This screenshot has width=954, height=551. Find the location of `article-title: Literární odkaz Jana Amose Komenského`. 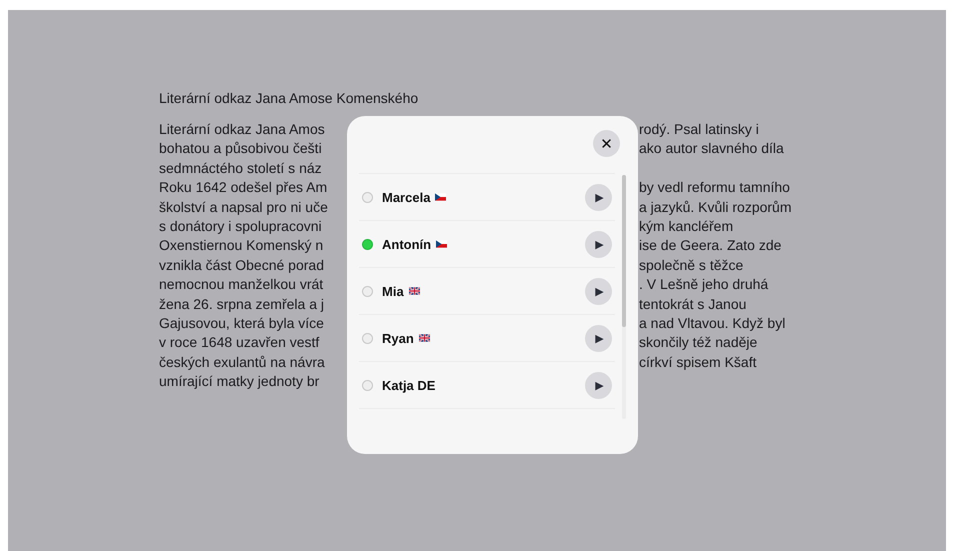

article-title: Literární odkaz Jana Amose Komenského is located at coordinates (289, 98).